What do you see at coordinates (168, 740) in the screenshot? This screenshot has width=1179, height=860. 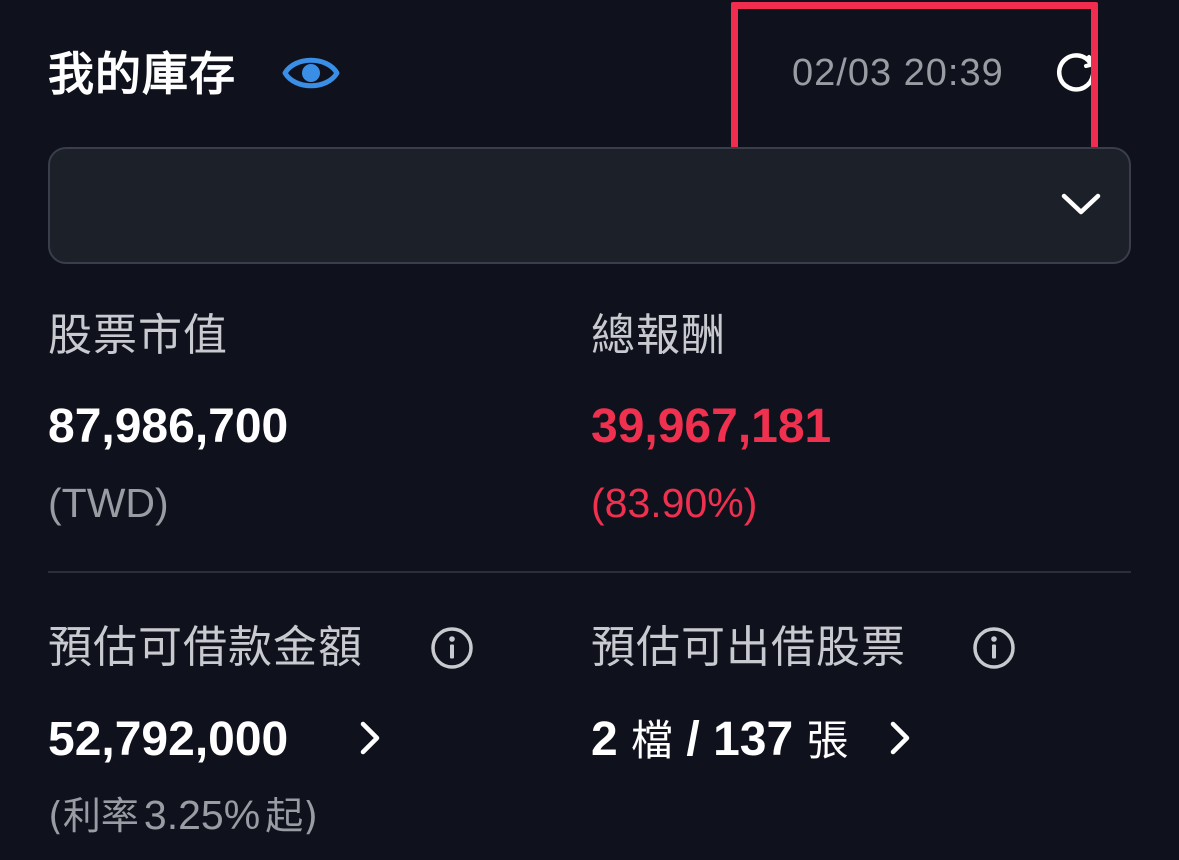 I see `loan-amount-value: 52,792,000` at bounding box center [168, 740].